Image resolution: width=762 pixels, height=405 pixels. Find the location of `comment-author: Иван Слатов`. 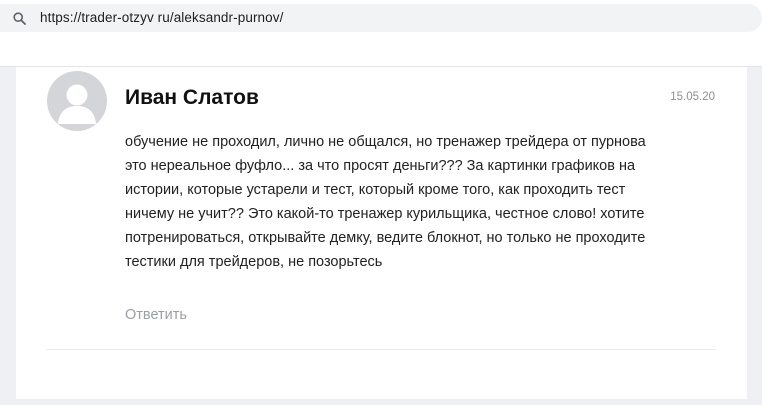

comment-author: Иван Слатов is located at coordinates (192, 97).